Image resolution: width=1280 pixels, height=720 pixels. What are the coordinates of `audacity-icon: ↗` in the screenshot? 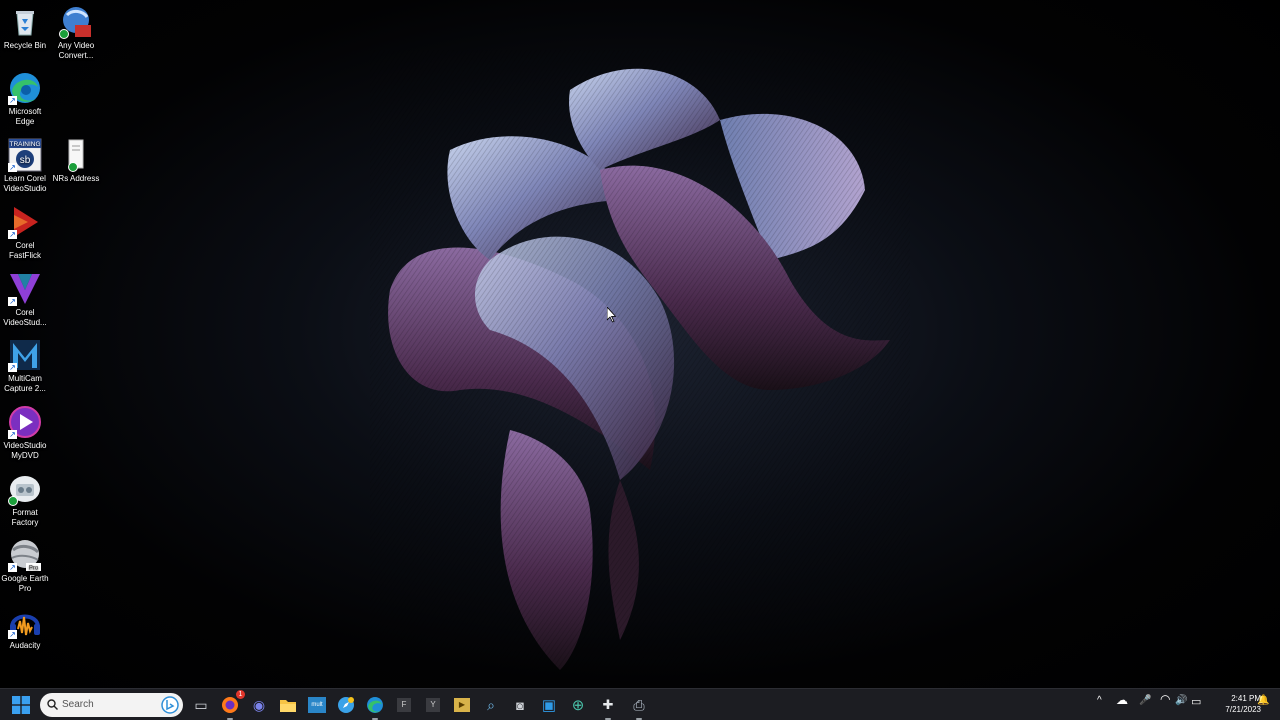 It's located at (25, 622).